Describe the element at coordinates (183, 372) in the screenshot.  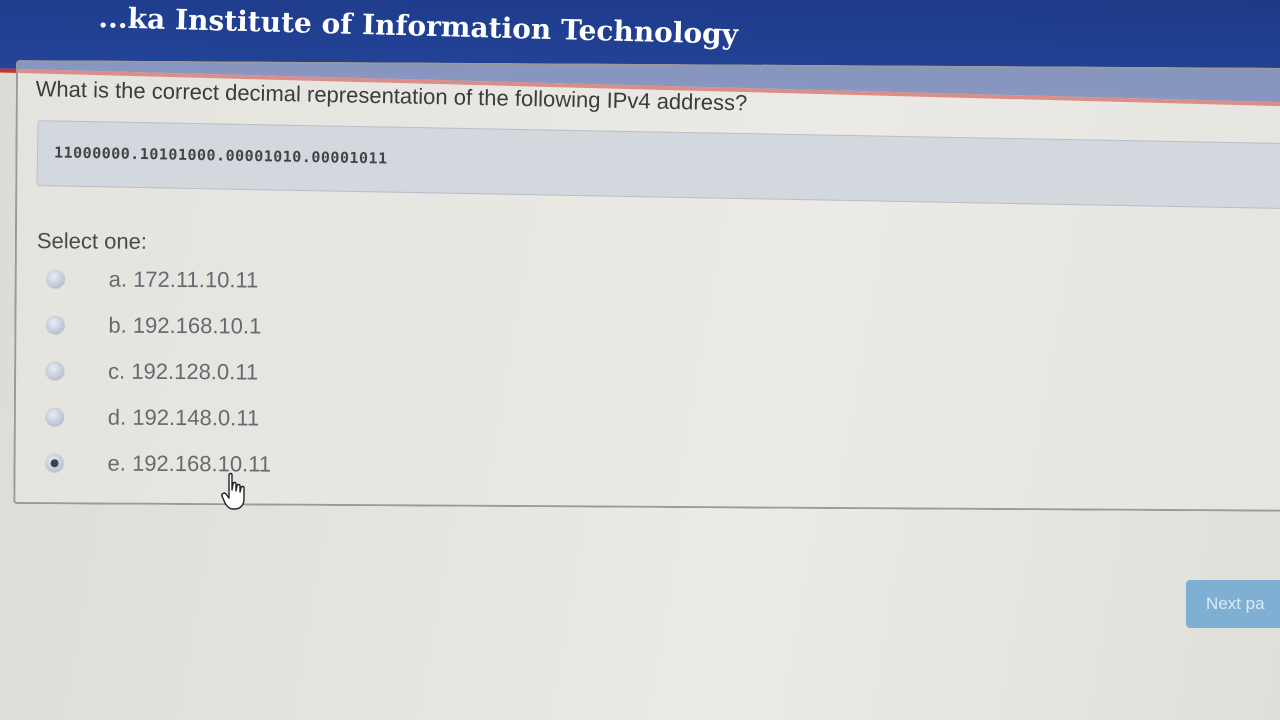
I see `option-label-c: c. 192.128.0.11` at that location.